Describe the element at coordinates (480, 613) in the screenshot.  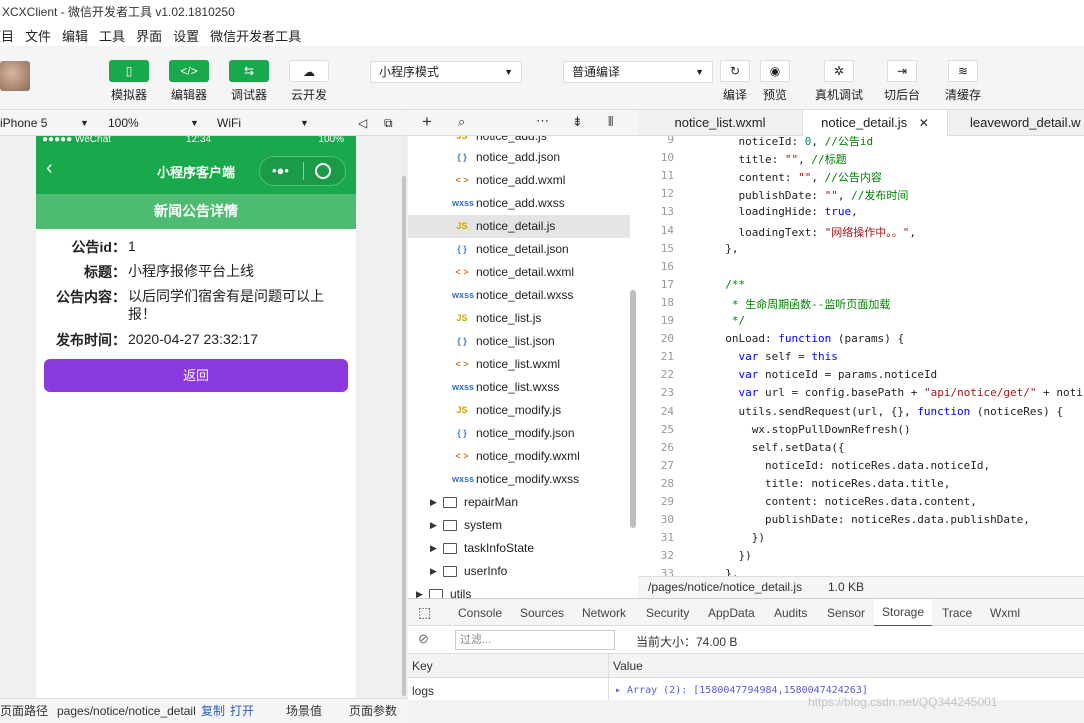
I see `tab-console: Console` at that location.